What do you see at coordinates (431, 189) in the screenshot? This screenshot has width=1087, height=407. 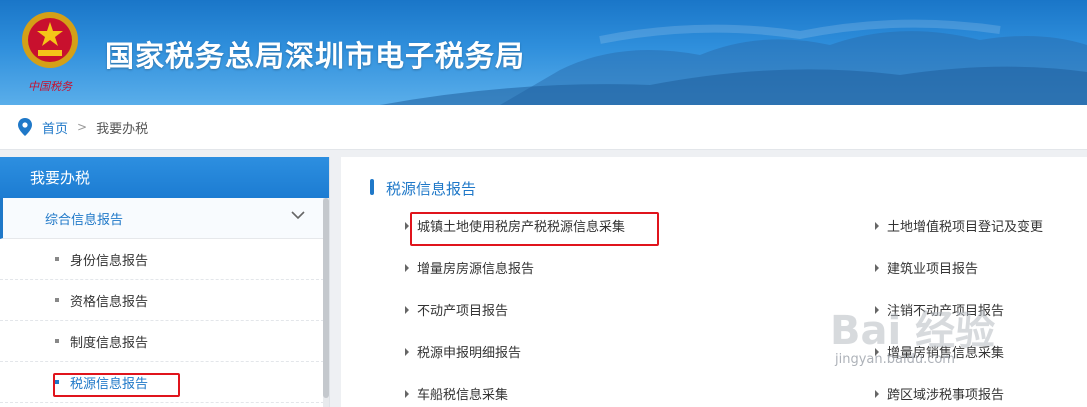 I see `section-title: 税源信息报告` at bounding box center [431, 189].